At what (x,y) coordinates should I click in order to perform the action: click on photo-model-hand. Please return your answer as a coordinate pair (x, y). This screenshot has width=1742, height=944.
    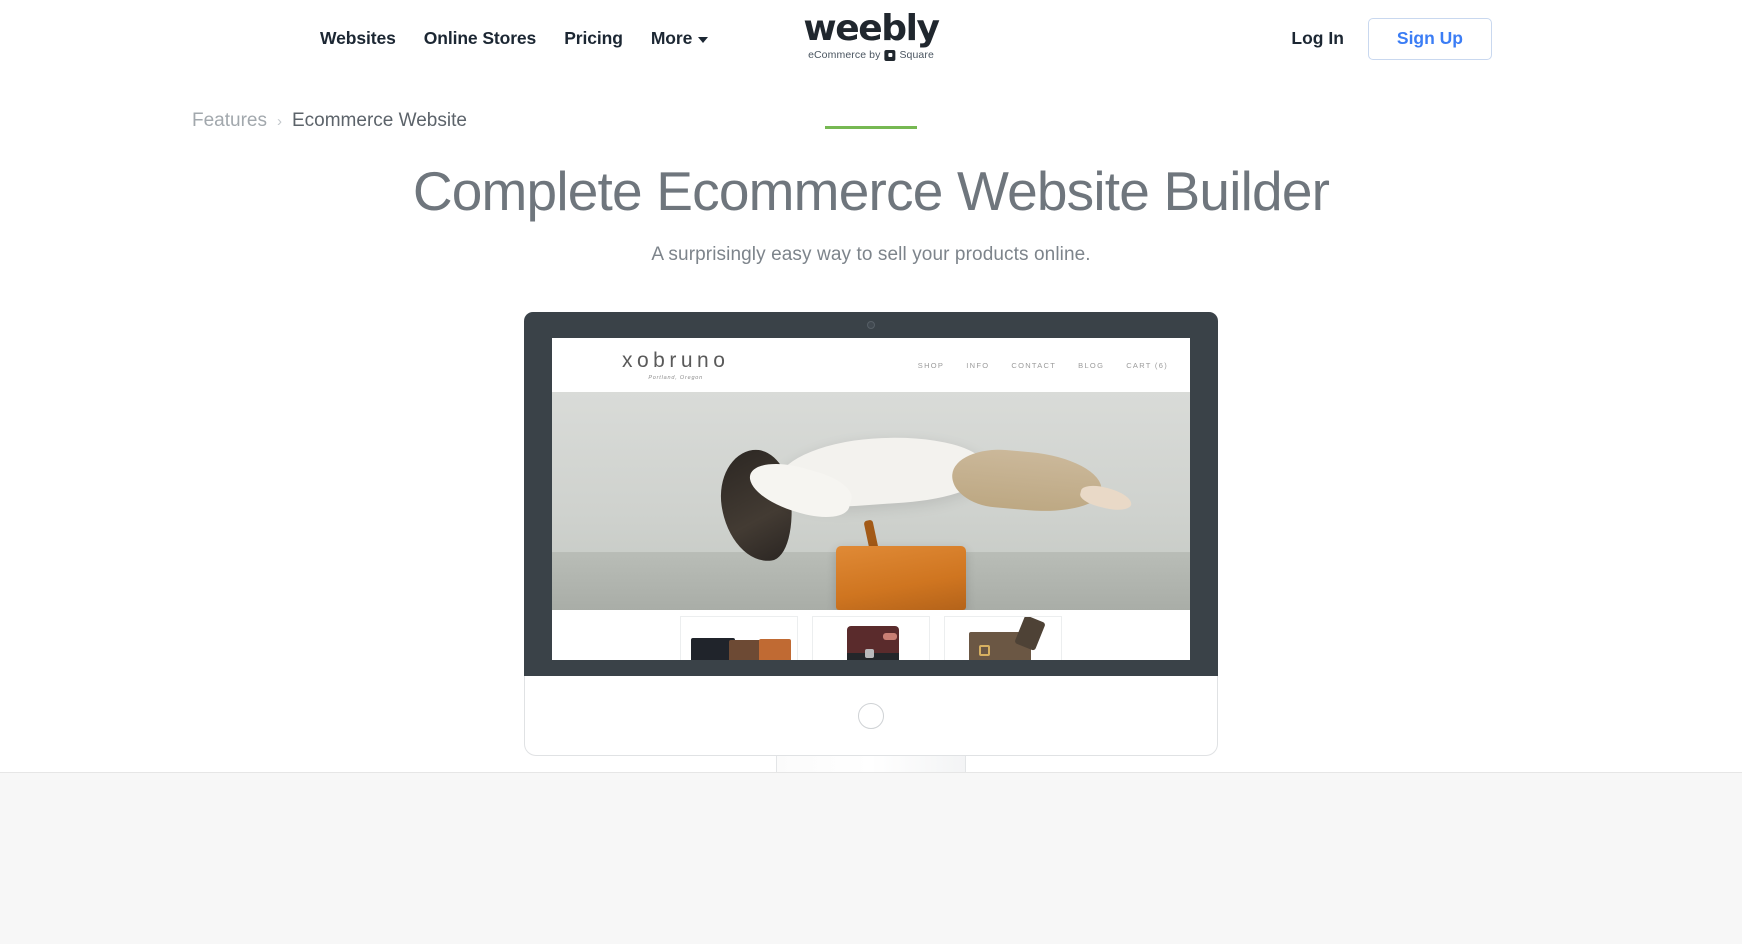
    Looking at the image, I should click on (1106, 498).